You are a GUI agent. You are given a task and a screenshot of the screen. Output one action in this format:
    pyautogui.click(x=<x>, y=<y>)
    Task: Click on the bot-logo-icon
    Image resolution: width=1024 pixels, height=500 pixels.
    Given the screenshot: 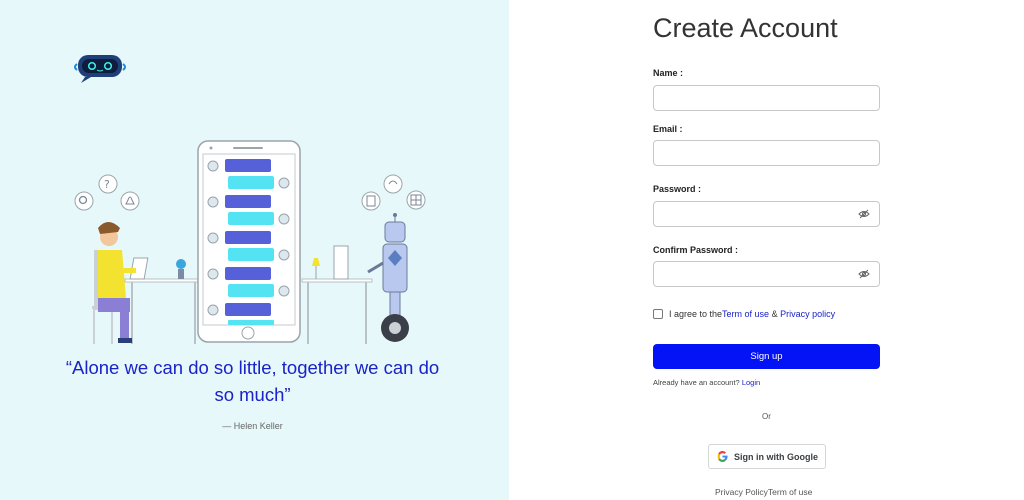 What is the action you would take?
    pyautogui.click(x=100, y=69)
    